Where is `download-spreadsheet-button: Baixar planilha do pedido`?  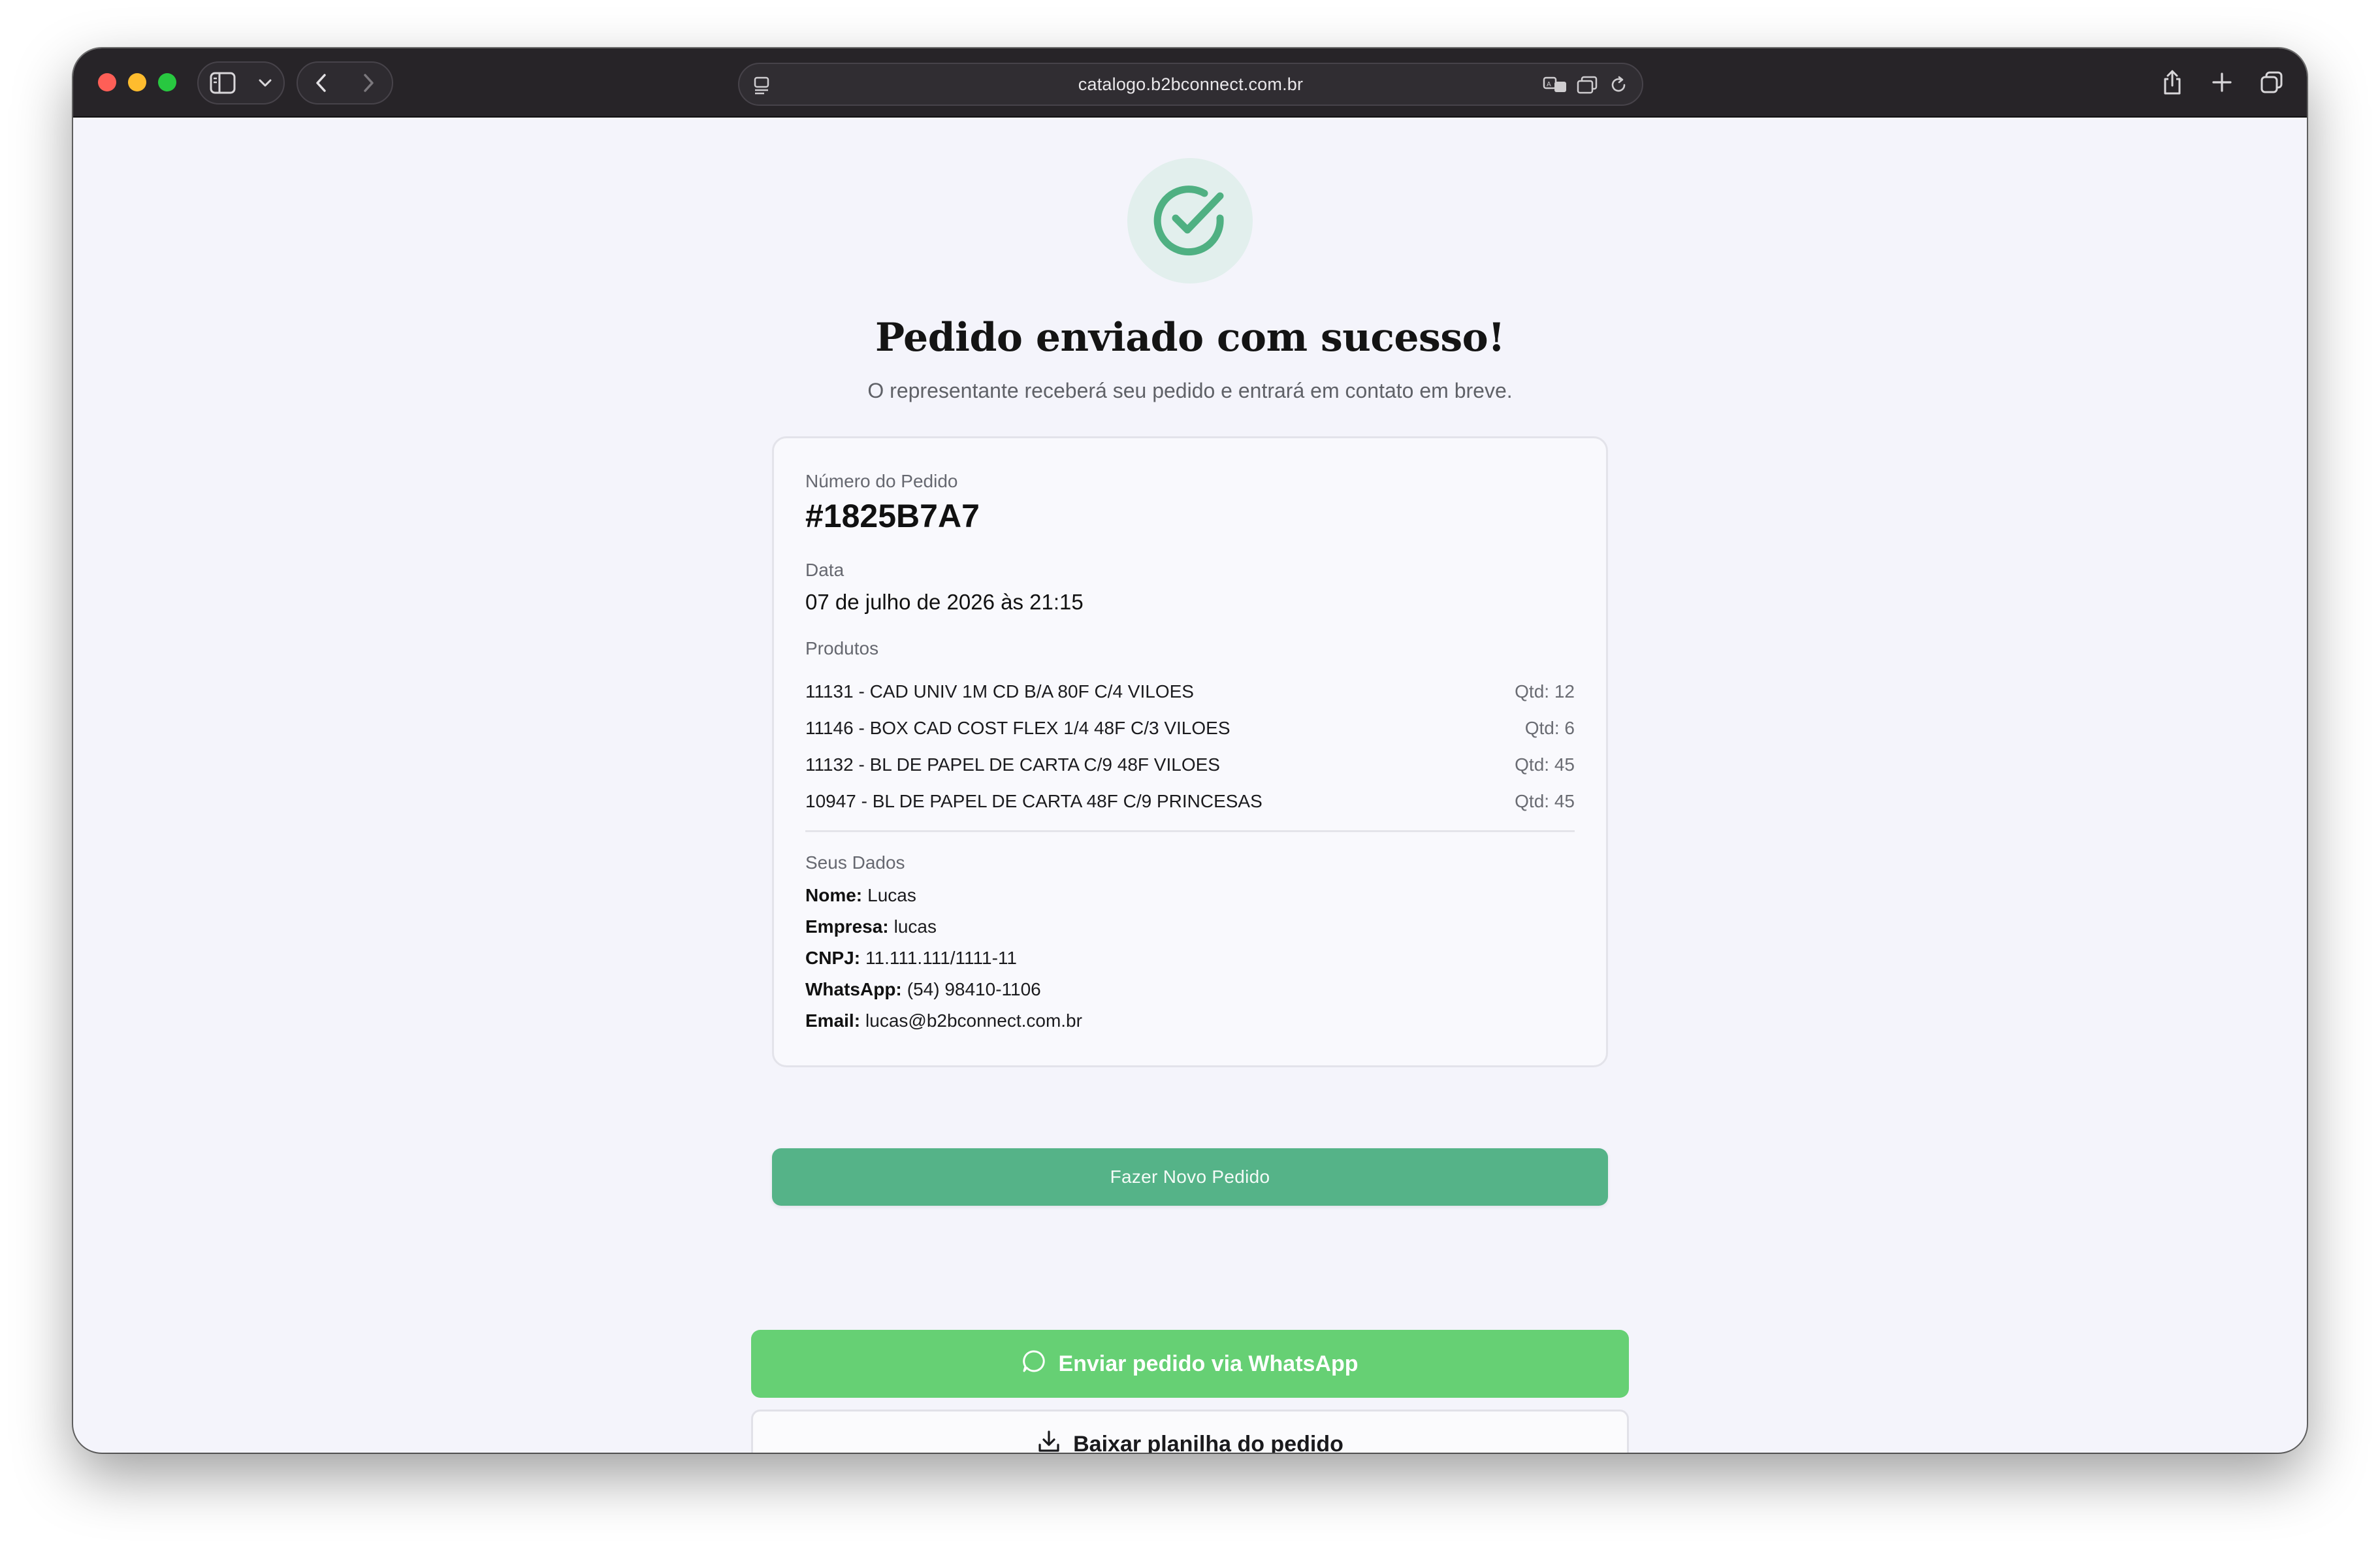 download-spreadsheet-button: Baixar planilha do pedido is located at coordinates (1190, 1431).